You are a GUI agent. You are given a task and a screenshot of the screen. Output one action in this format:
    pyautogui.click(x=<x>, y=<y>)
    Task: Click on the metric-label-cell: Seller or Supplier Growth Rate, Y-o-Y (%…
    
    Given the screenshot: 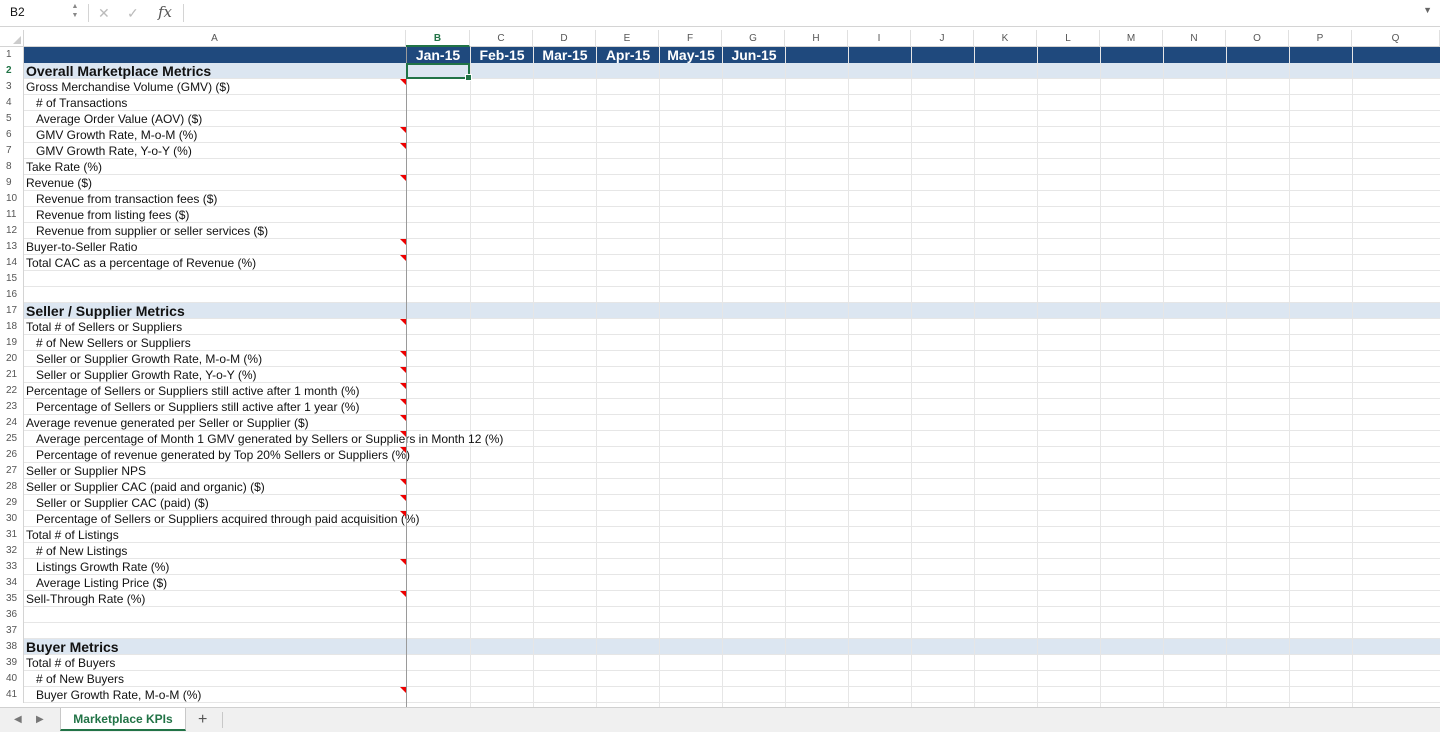 What is the action you would take?
    pyautogui.click(x=215, y=375)
    